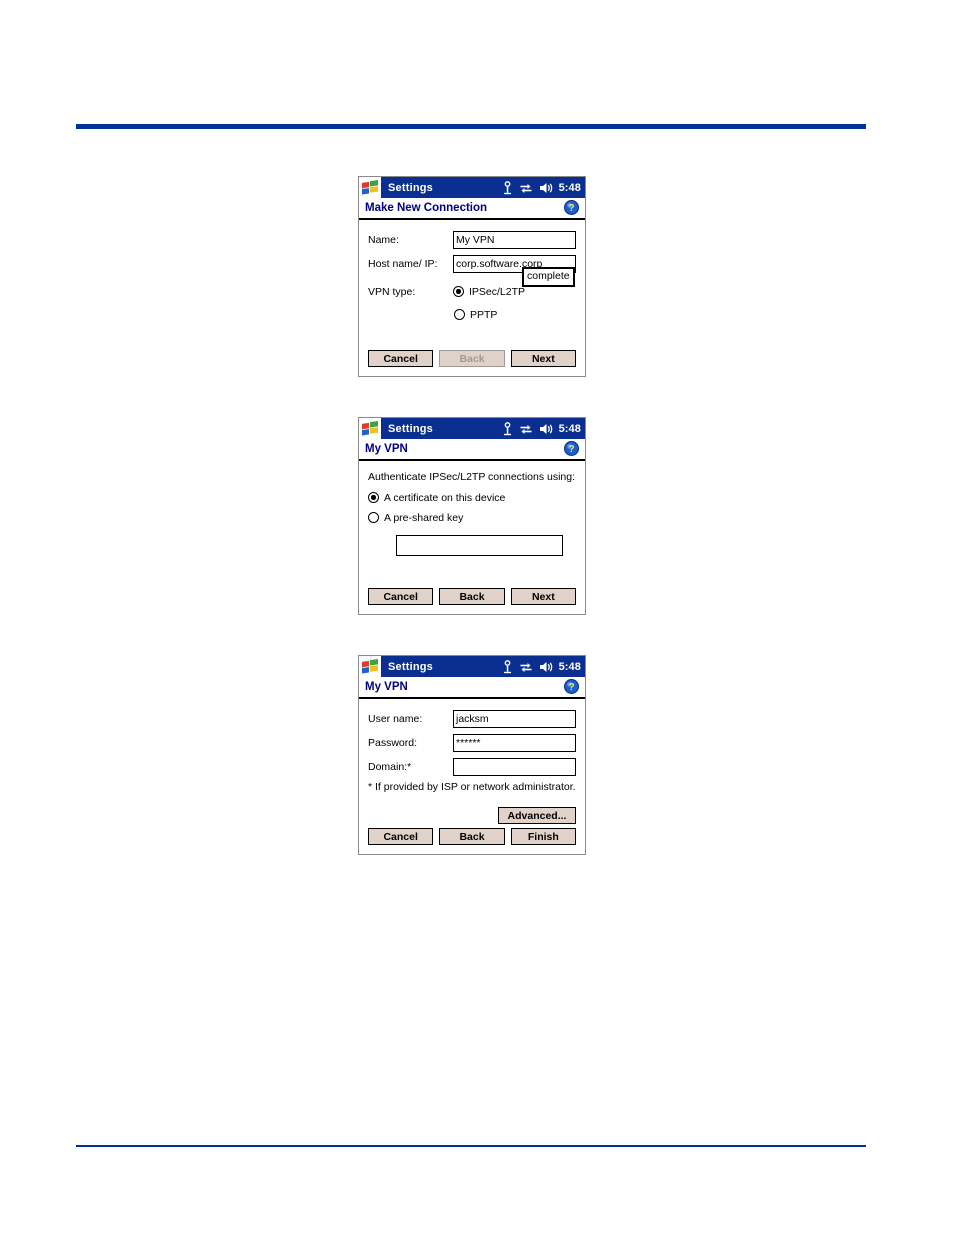 The width and height of the screenshot is (954, 1235). Describe the element at coordinates (393, 742) in the screenshot. I see `password-label: Password:` at that location.